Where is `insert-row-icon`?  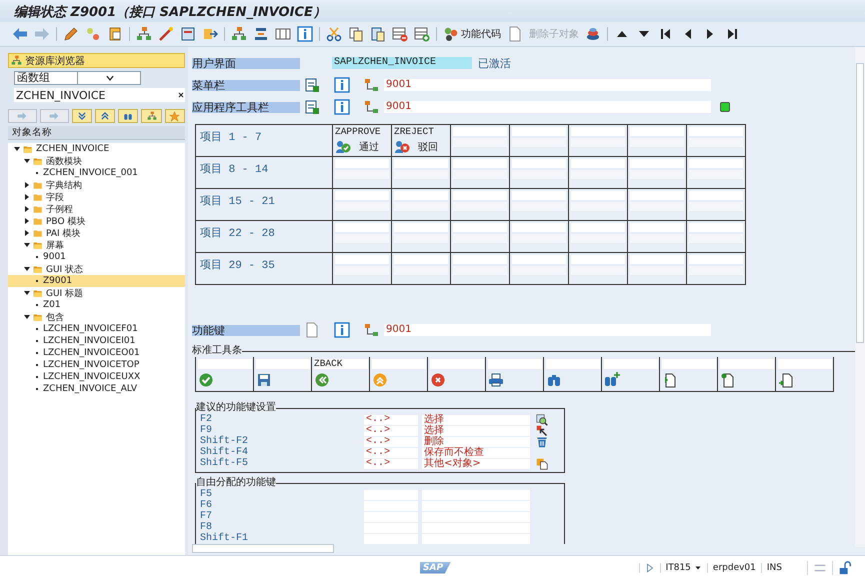
insert-row-icon is located at coordinates (422, 34).